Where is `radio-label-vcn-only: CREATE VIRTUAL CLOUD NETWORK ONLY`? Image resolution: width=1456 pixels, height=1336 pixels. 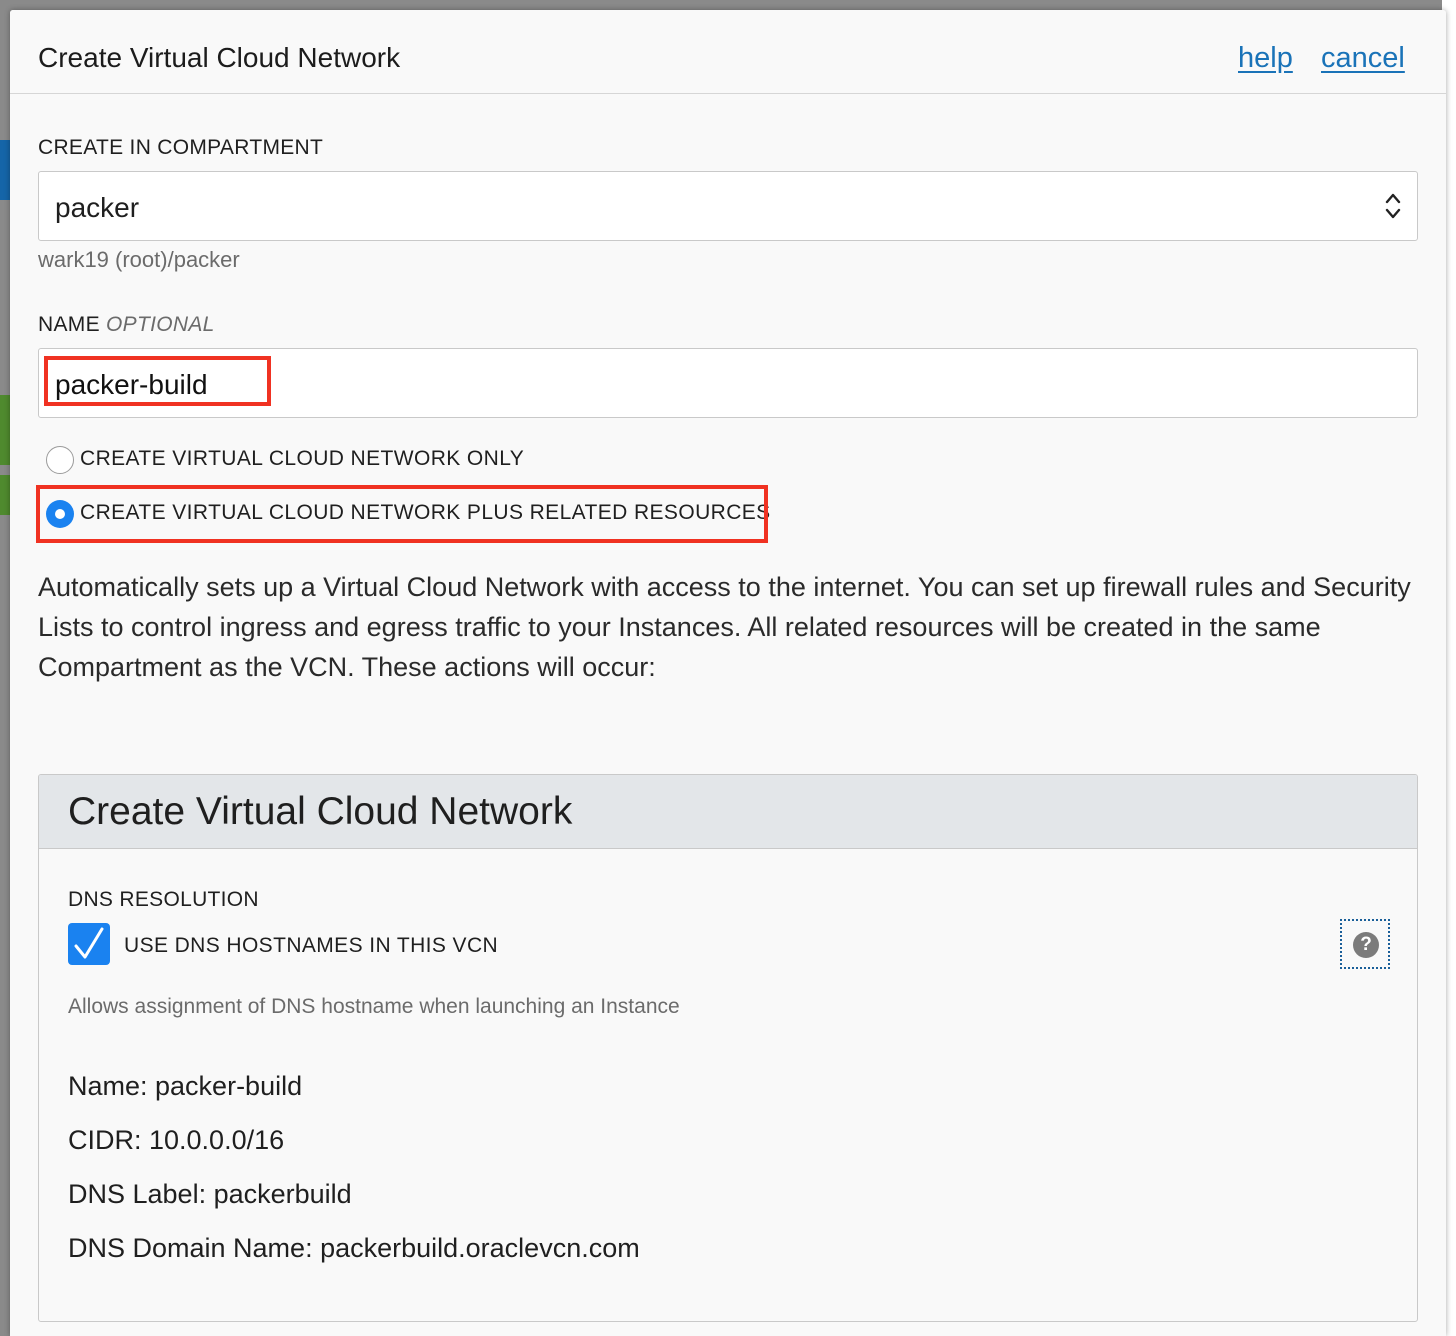 radio-label-vcn-only: CREATE VIRTUAL CLOUD NETWORK ONLY is located at coordinates (302, 458).